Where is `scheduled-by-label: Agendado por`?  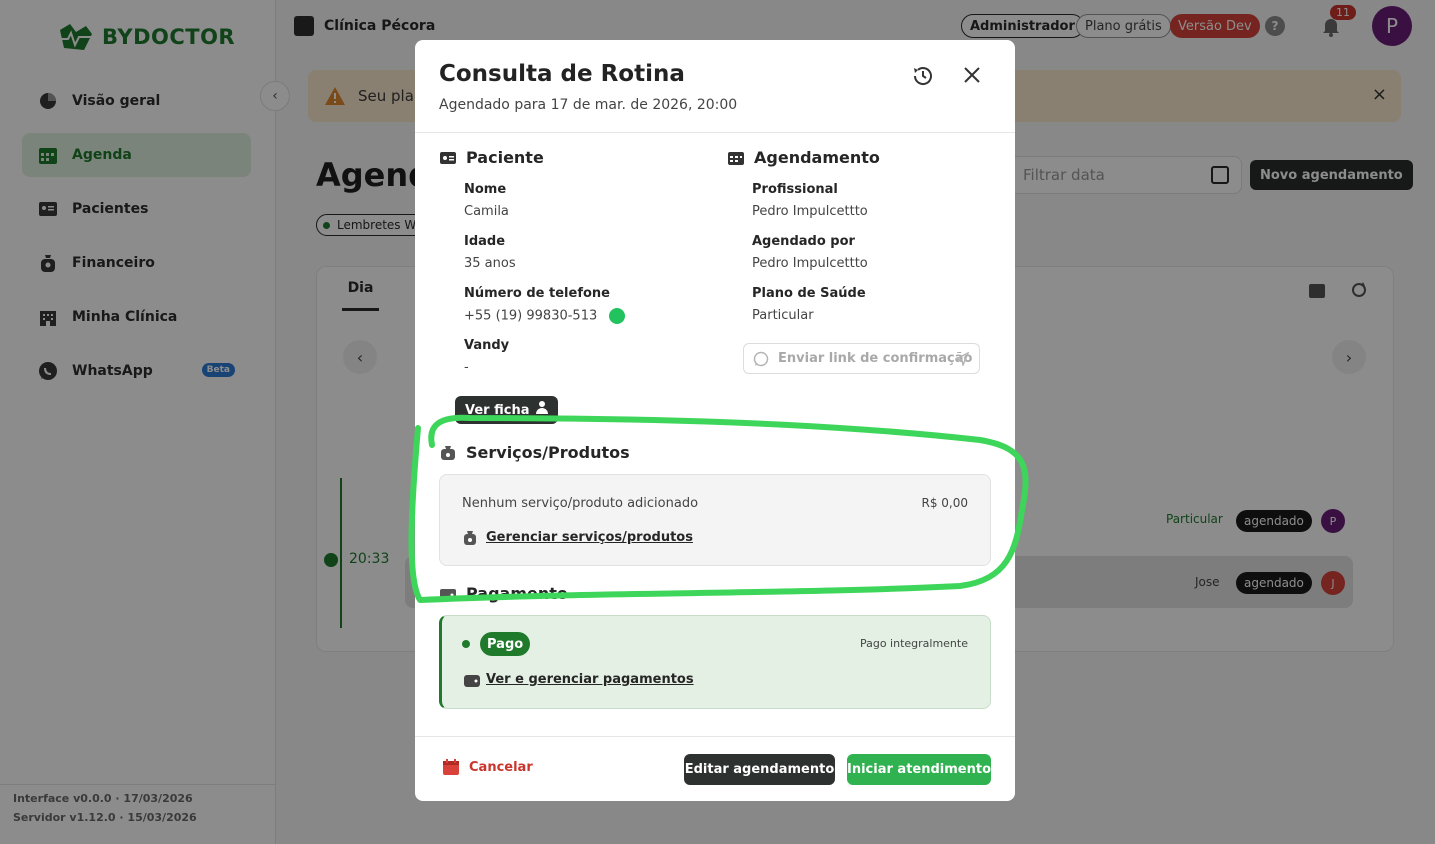 scheduled-by-label: Agendado por is located at coordinates (803, 241).